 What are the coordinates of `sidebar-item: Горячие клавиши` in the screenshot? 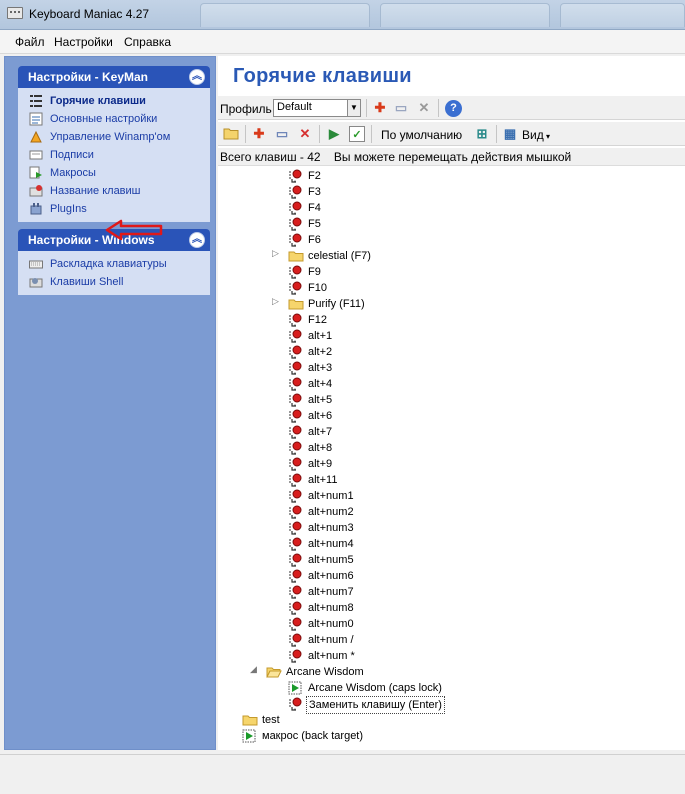 It's located at (114, 101).